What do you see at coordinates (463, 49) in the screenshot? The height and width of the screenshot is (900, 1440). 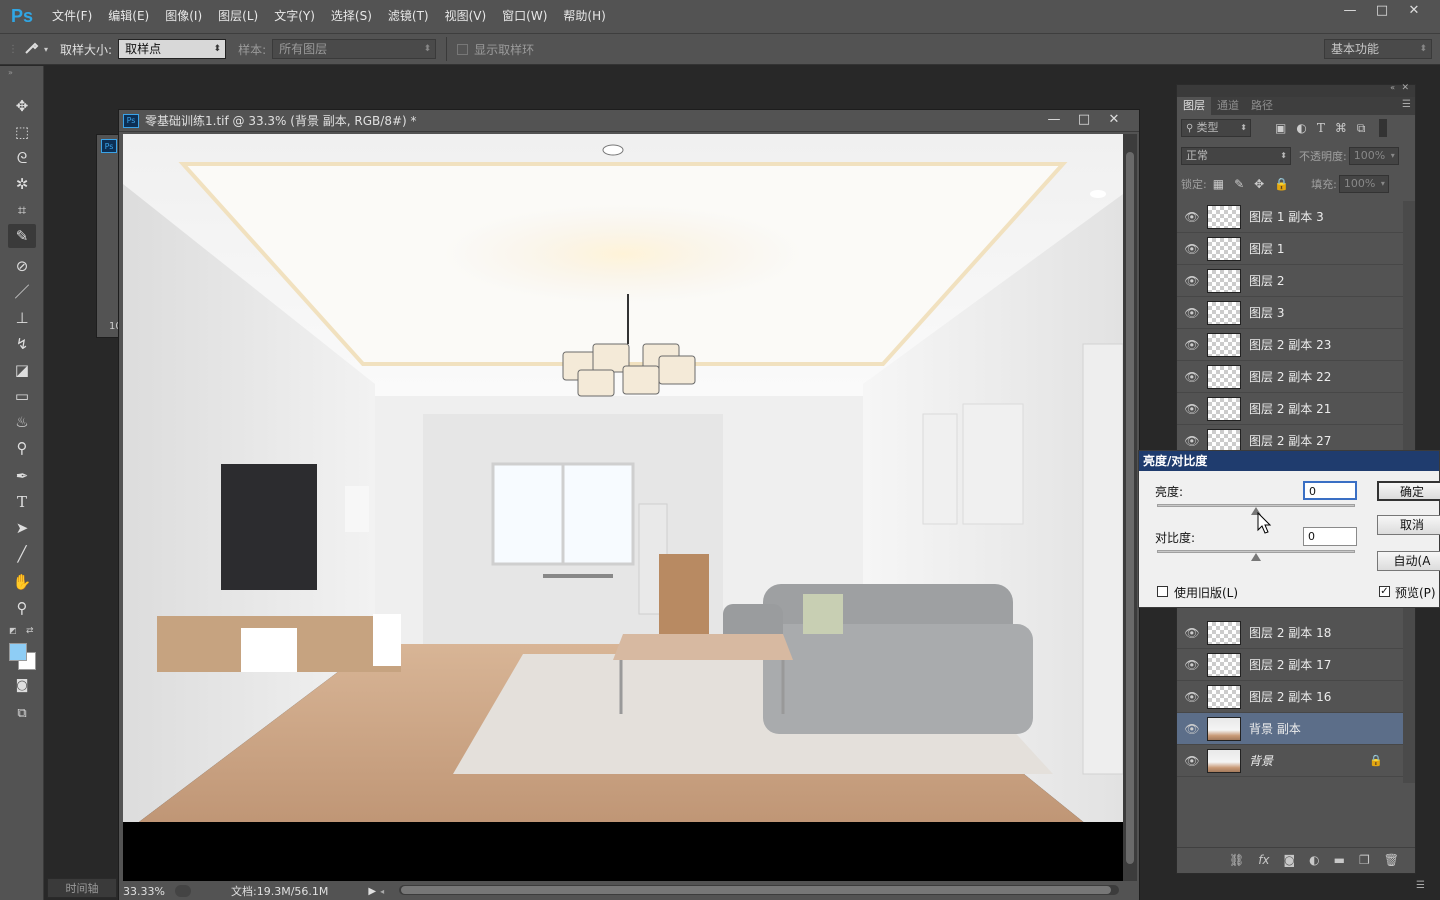 I see `show-ring-checkbox` at bounding box center [463, 49].